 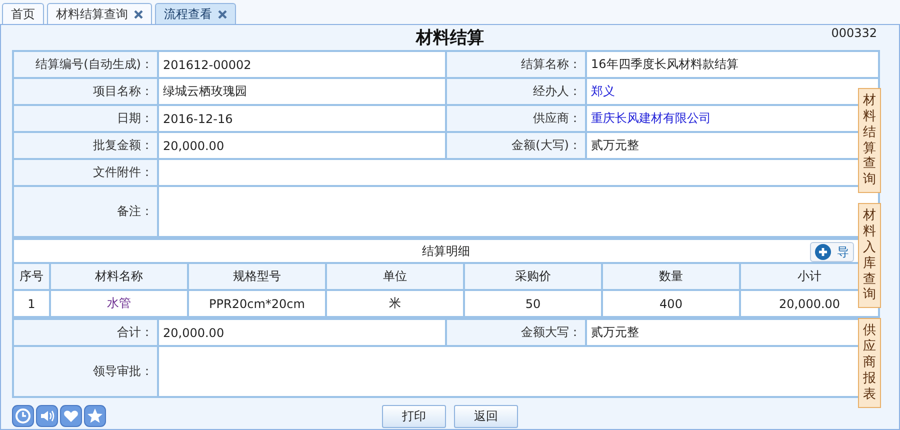 What do you see at coordinates (205, 91) in the screenshot?
I see `field-value: 绿城云栖玫瑰园` at bounding box center [205, 91].